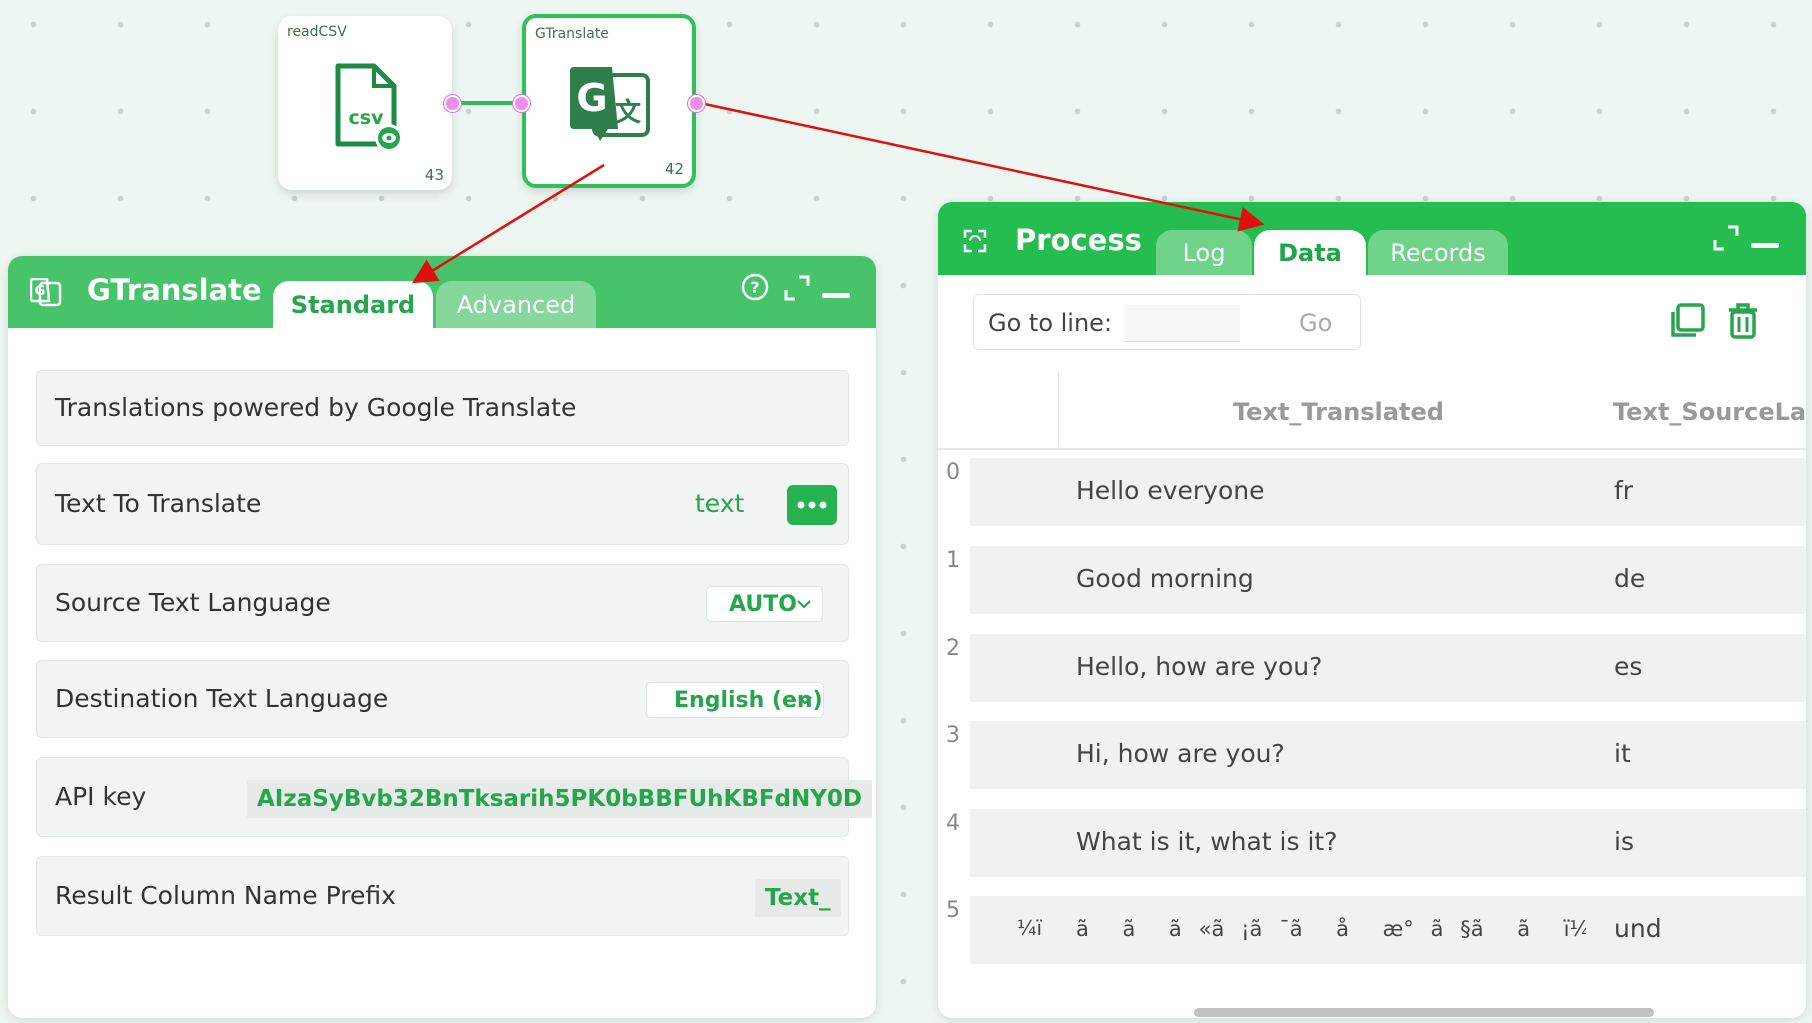 This screenshot has height=1023, width=1812. I want to click on row-index: 2, so click(953, 648).